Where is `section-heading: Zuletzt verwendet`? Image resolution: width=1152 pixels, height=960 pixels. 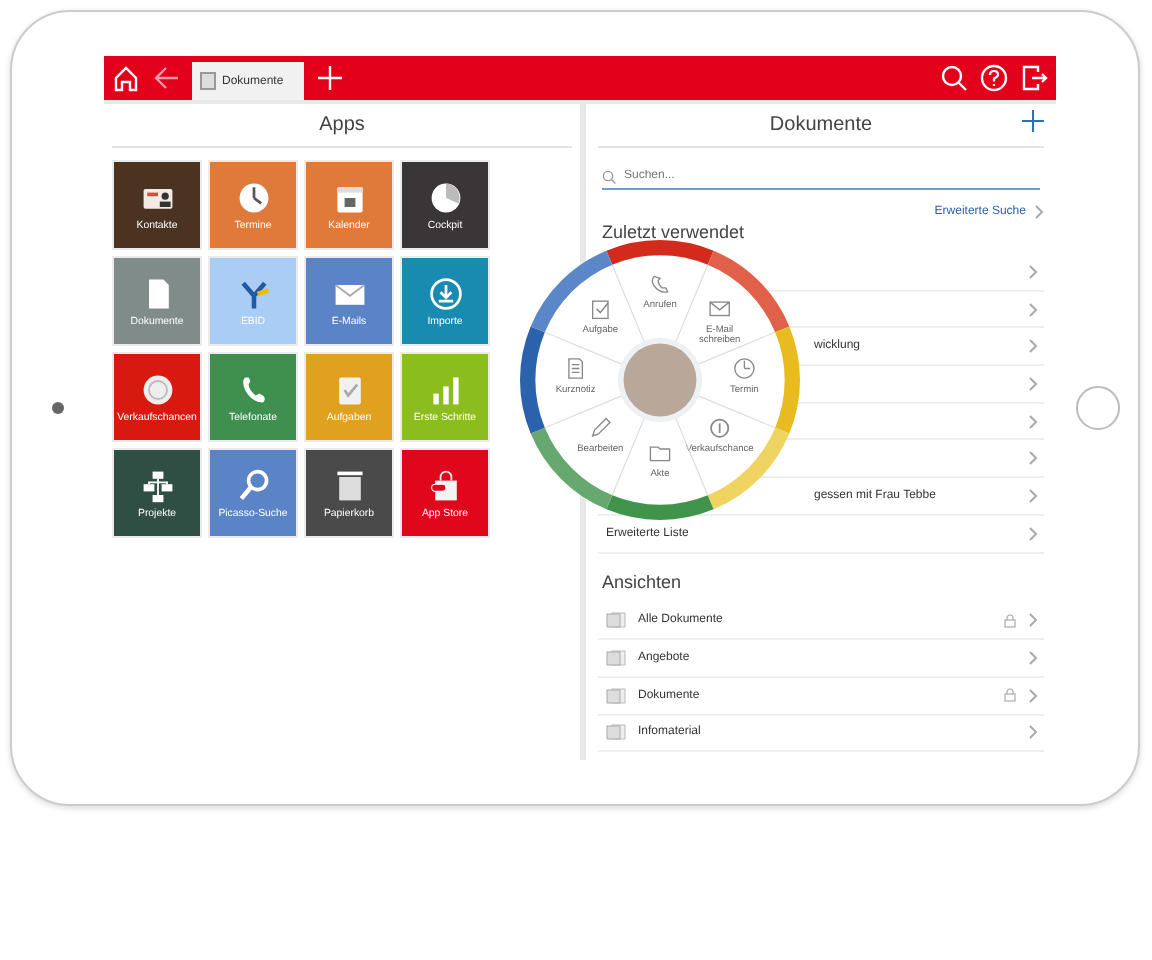
section-heading: Zuletzt verwendet is located at coordinates (674, 232).